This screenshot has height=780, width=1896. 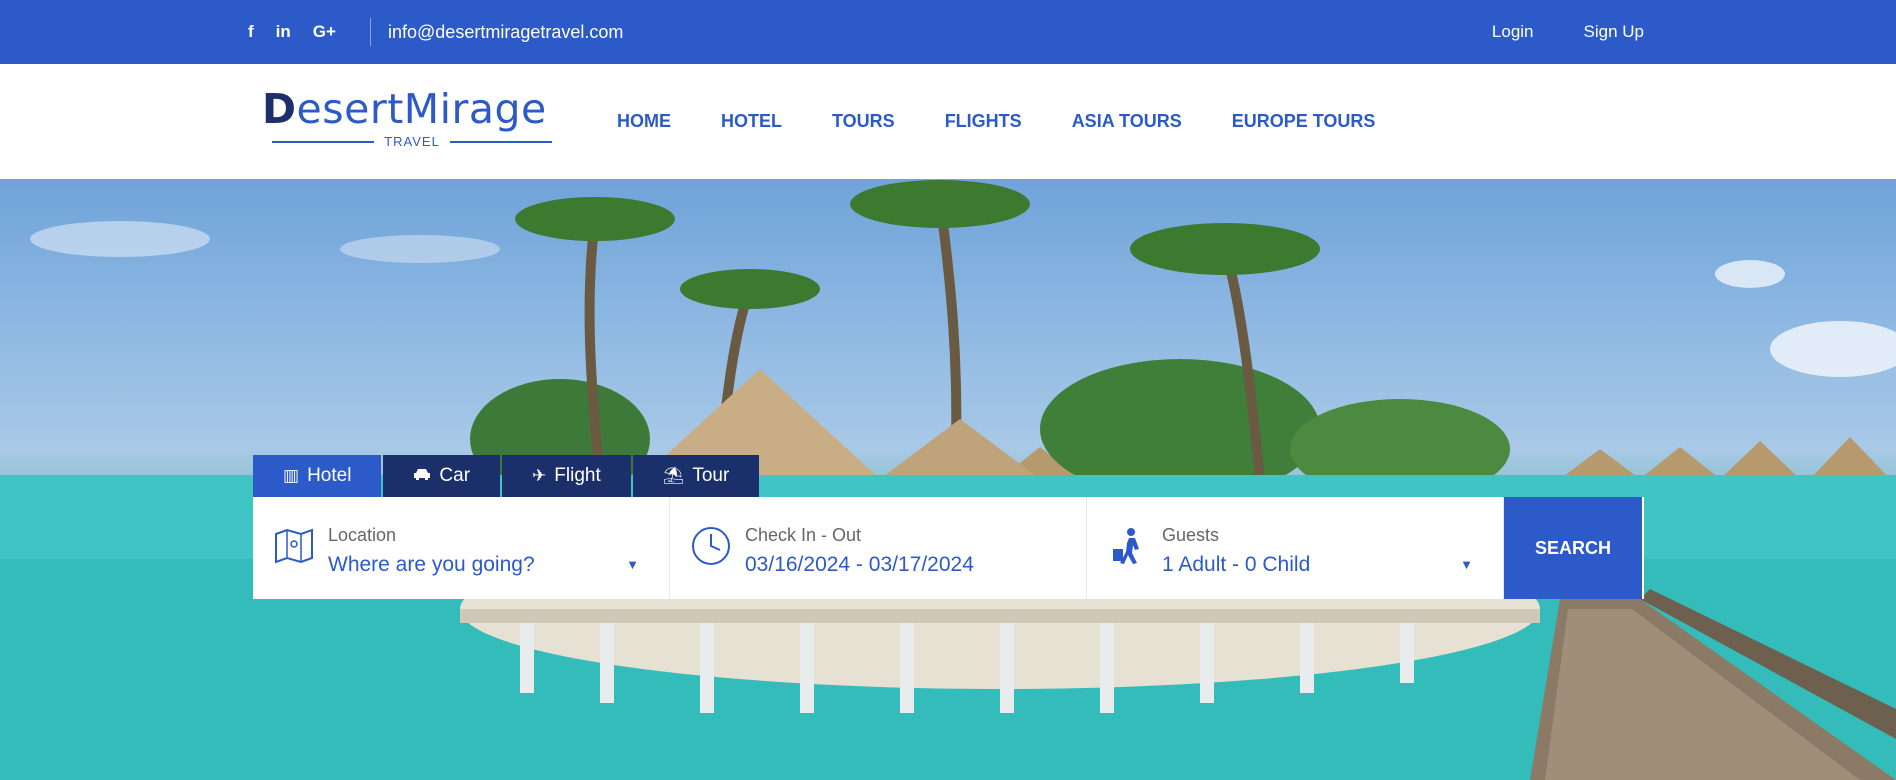 I want to click on location-label: Location, so click(x=362, y=535).